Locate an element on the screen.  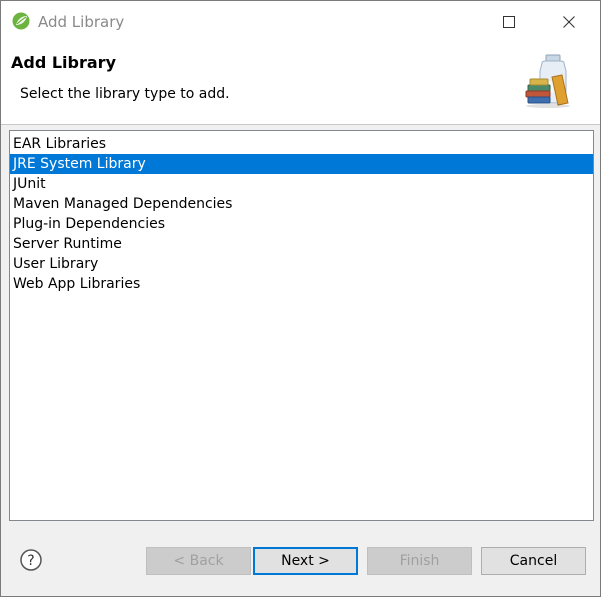
dialog-description: Select the library type to add. is located at coordinates (125, 94).